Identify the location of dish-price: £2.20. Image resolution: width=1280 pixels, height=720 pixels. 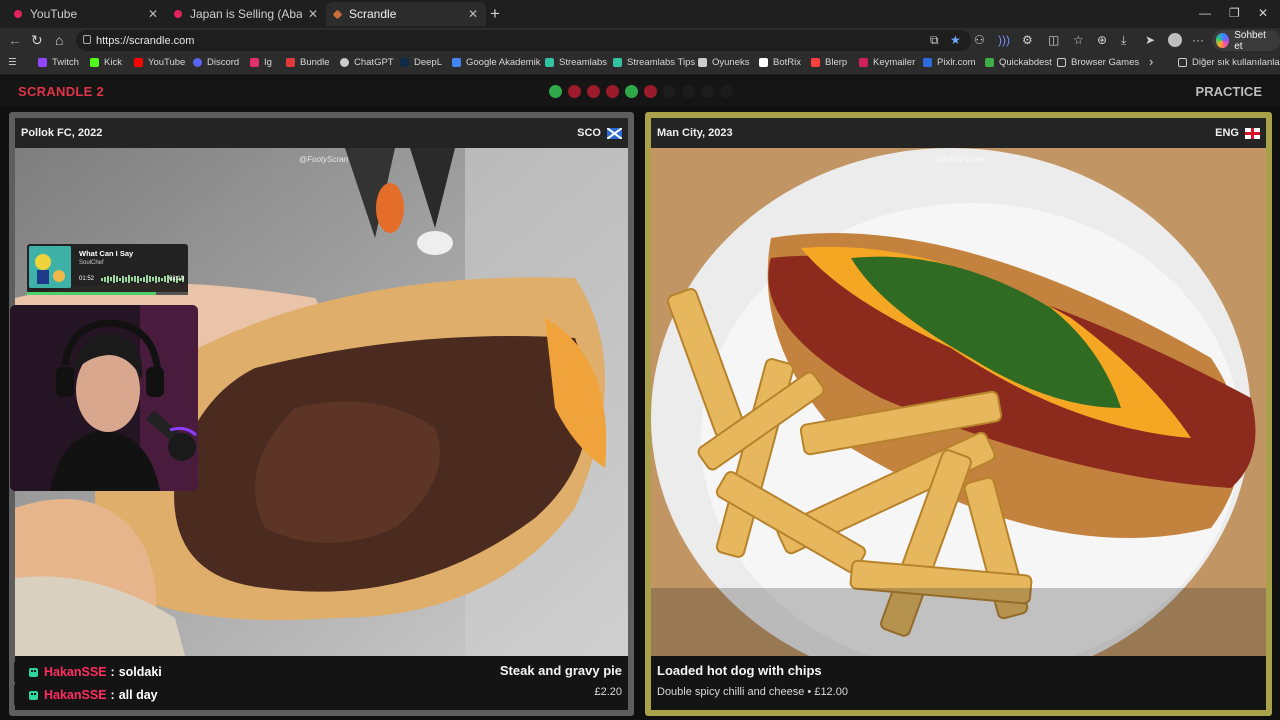
(608, 692).